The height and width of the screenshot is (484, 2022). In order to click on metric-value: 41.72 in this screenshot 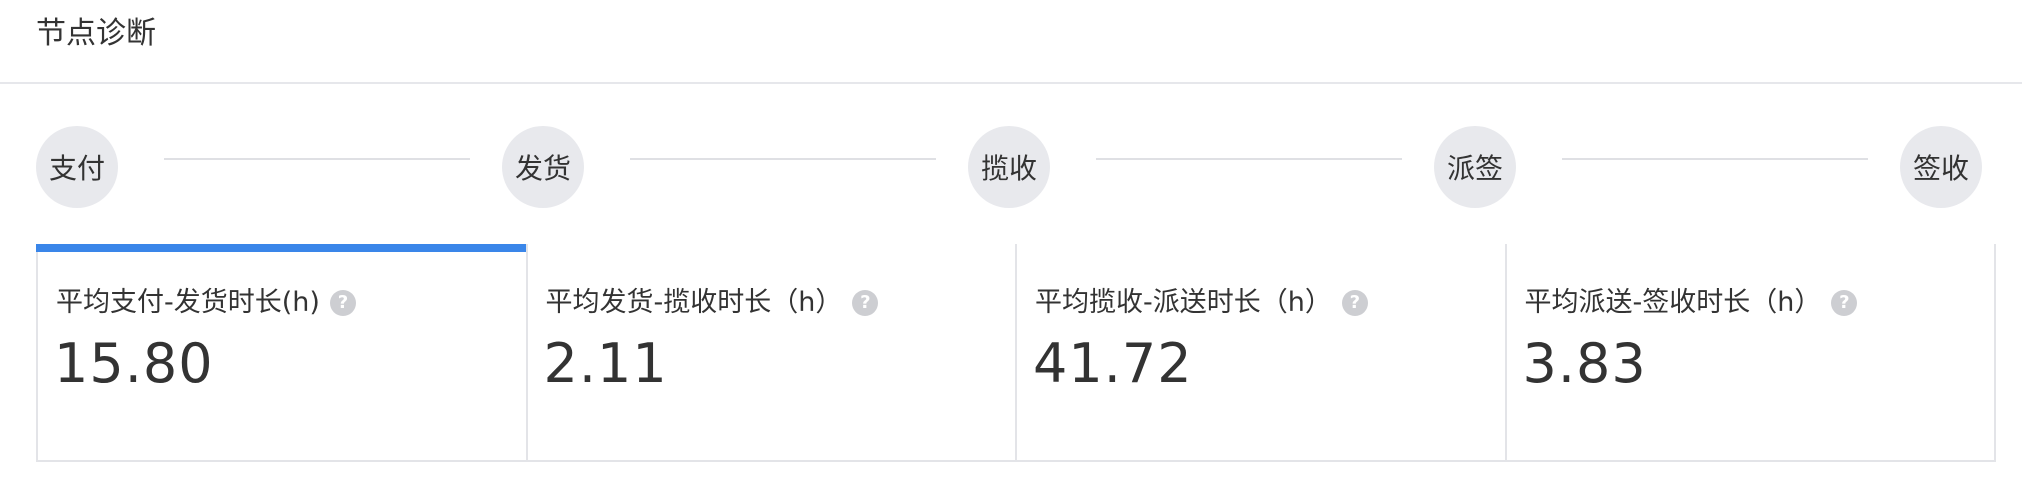, I will do `click(1113, 363)`.